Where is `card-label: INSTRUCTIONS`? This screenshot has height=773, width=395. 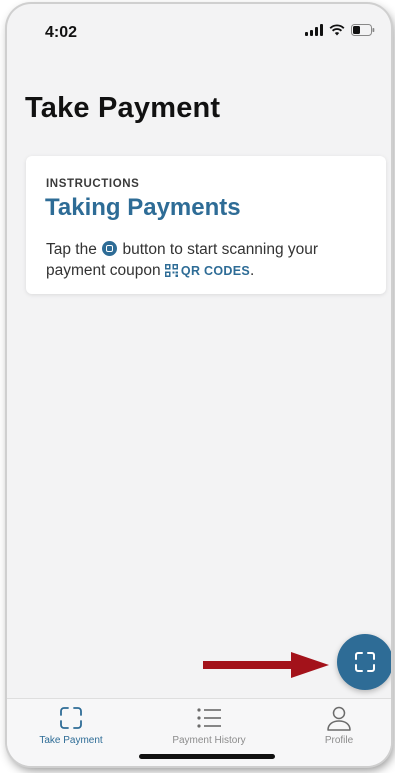 card-label: INSTRUCTIONS is located at coordinates (93, 184).